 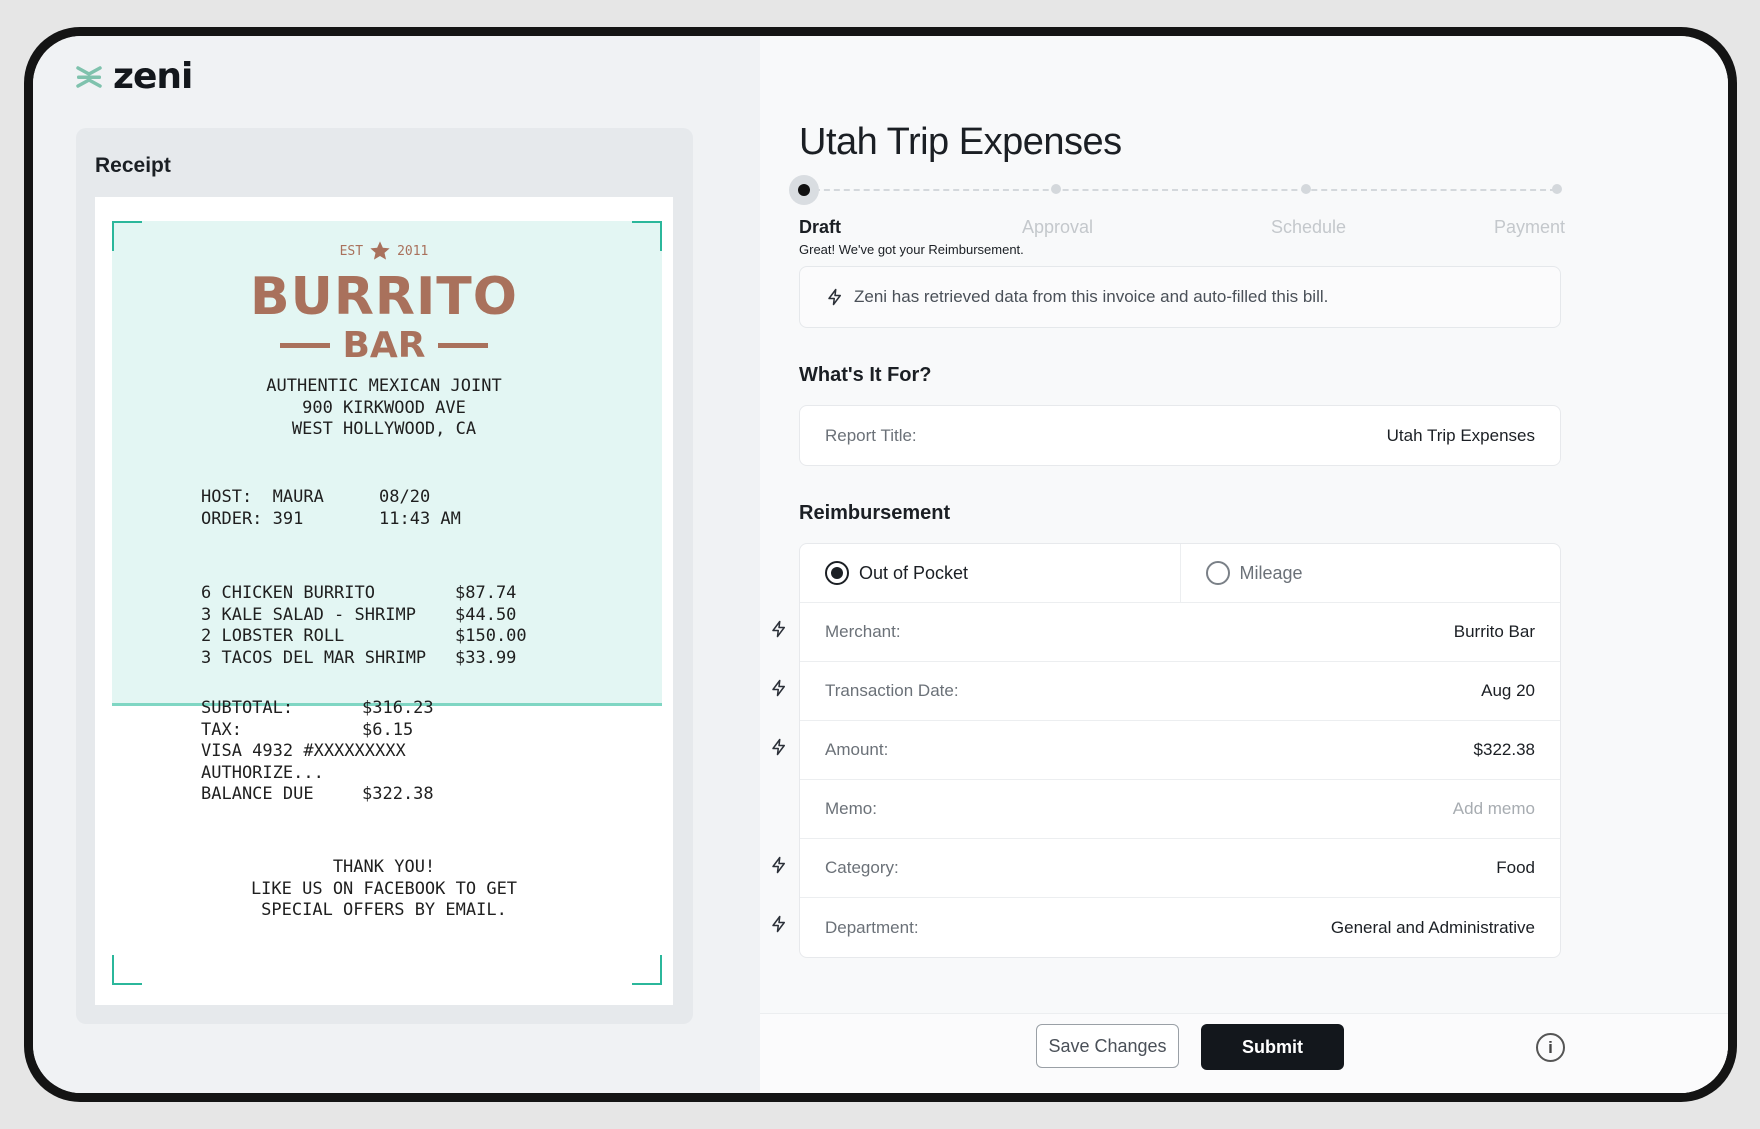 What do you see at coordinates (875, 513) in the screenshot?
I see `reimbursement-heading: Reimbursement` at bounding box center [875, 513].